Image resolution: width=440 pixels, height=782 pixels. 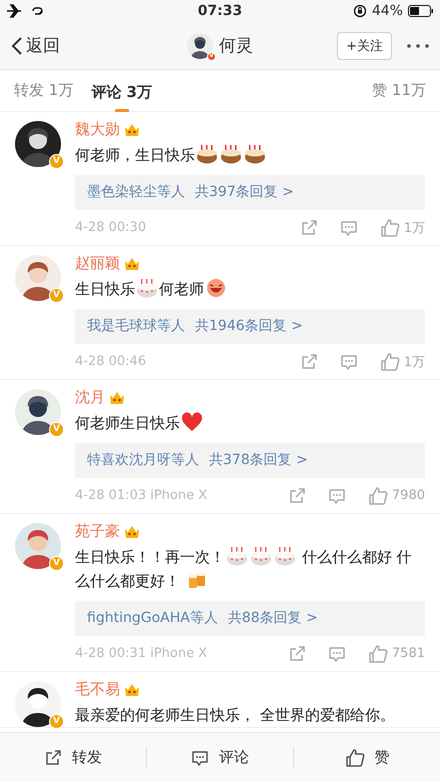 I want to click on more-icon, so click(x=418, y=45).